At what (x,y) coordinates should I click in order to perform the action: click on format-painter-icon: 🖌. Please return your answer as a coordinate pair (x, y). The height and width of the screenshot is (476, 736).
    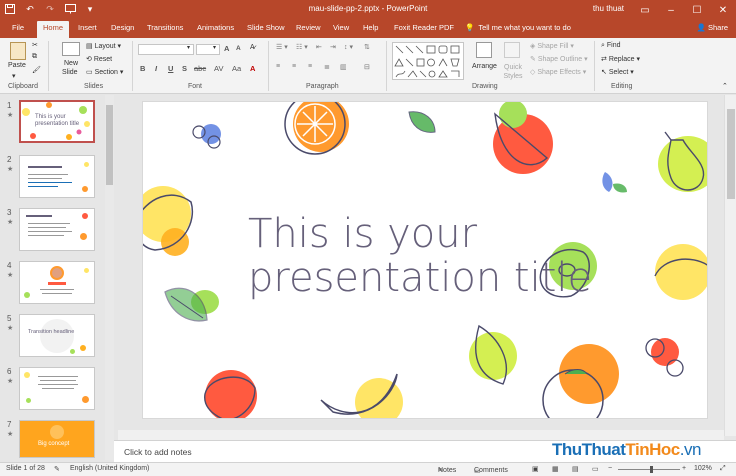
    Looking at the image, I should click on (36, 70).